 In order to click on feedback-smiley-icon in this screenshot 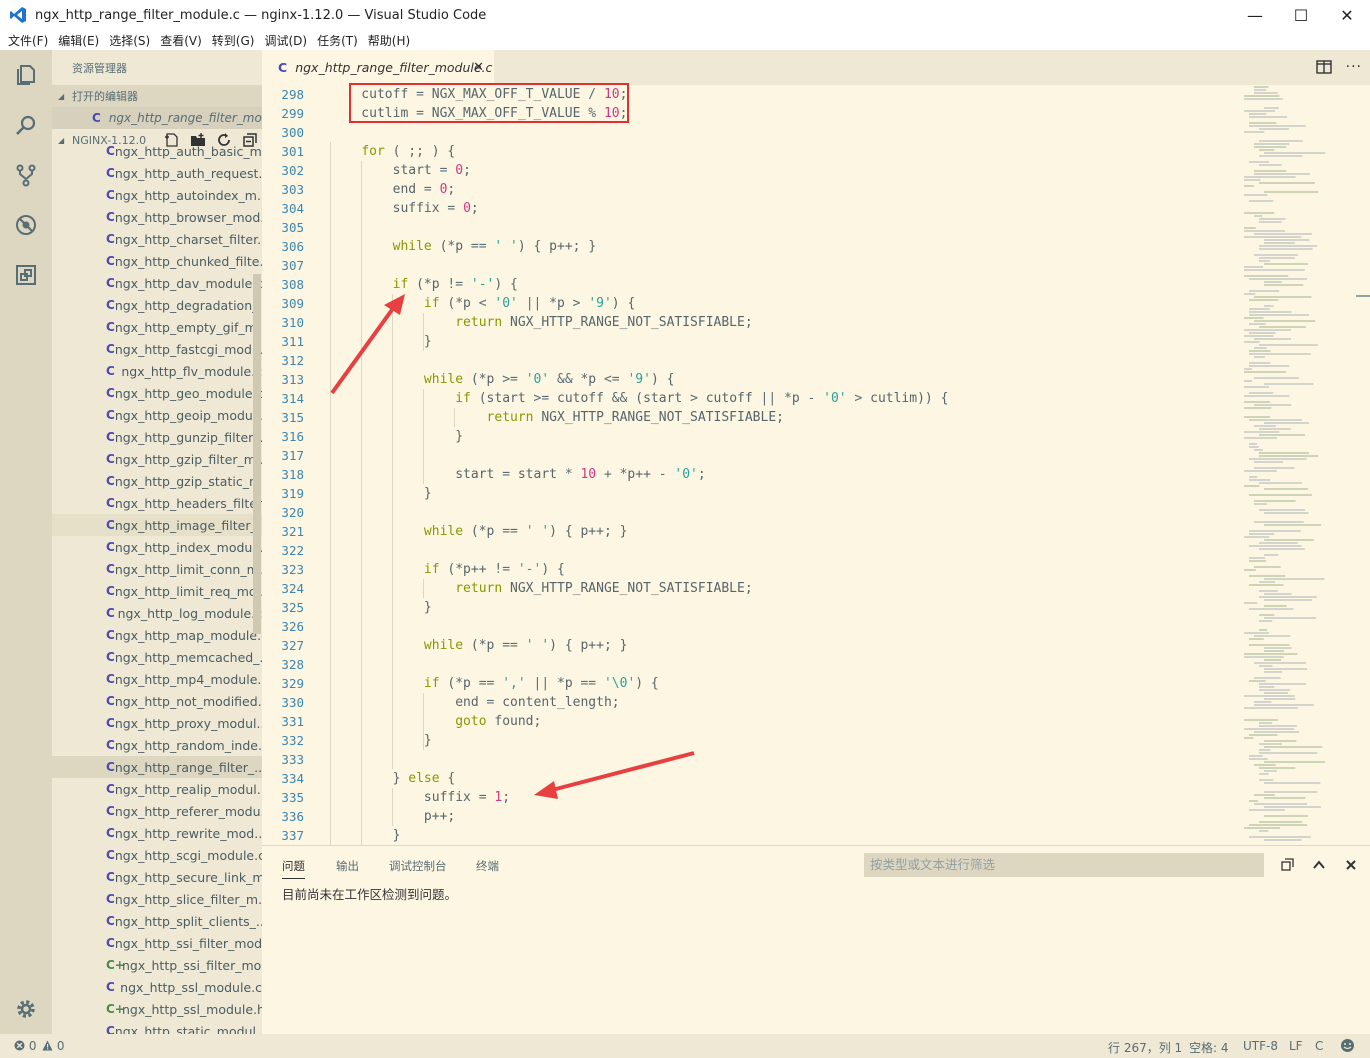, I will do `click(1347, 1045)`.